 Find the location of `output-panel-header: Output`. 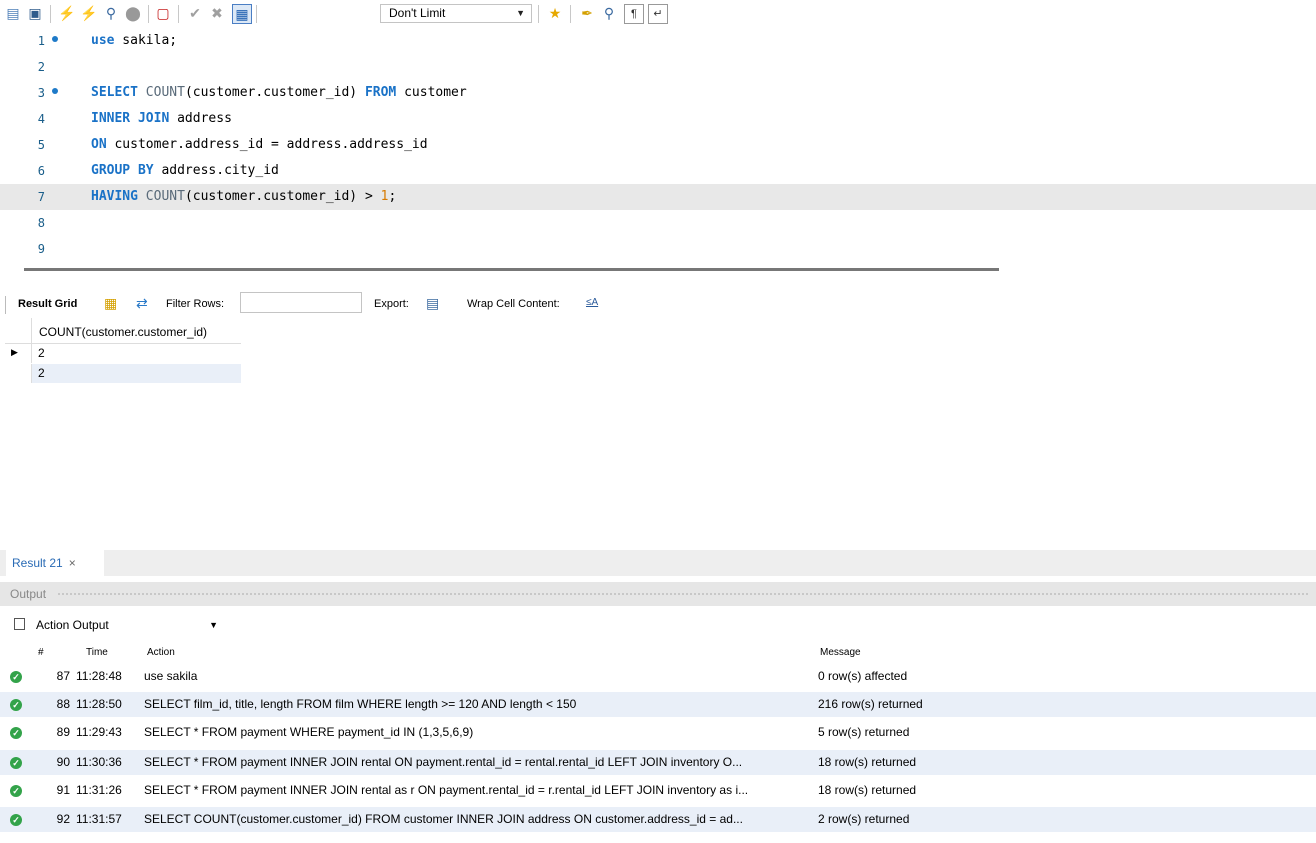

output-panel-header: Output is located at coordinates (658, 594).